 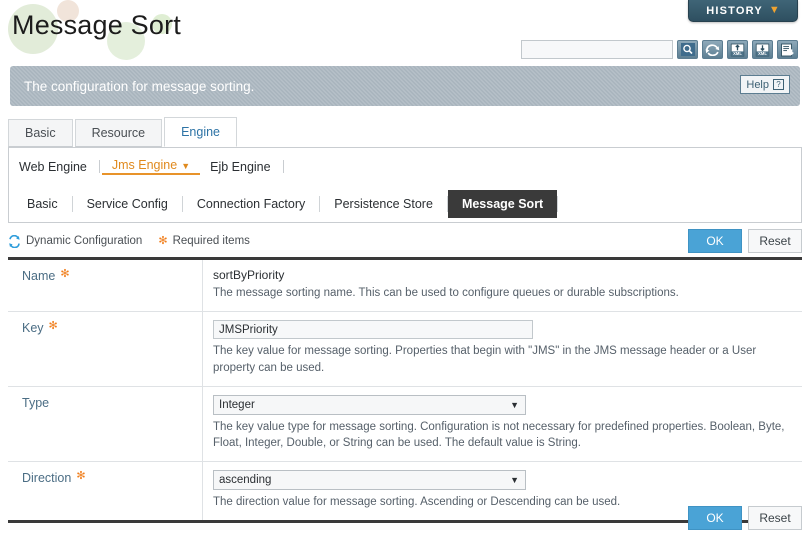 What do you see at coordinates (778, 84) in the screenshot?
I see `question-mark-icon: ?` at bounding box center [778, 84].